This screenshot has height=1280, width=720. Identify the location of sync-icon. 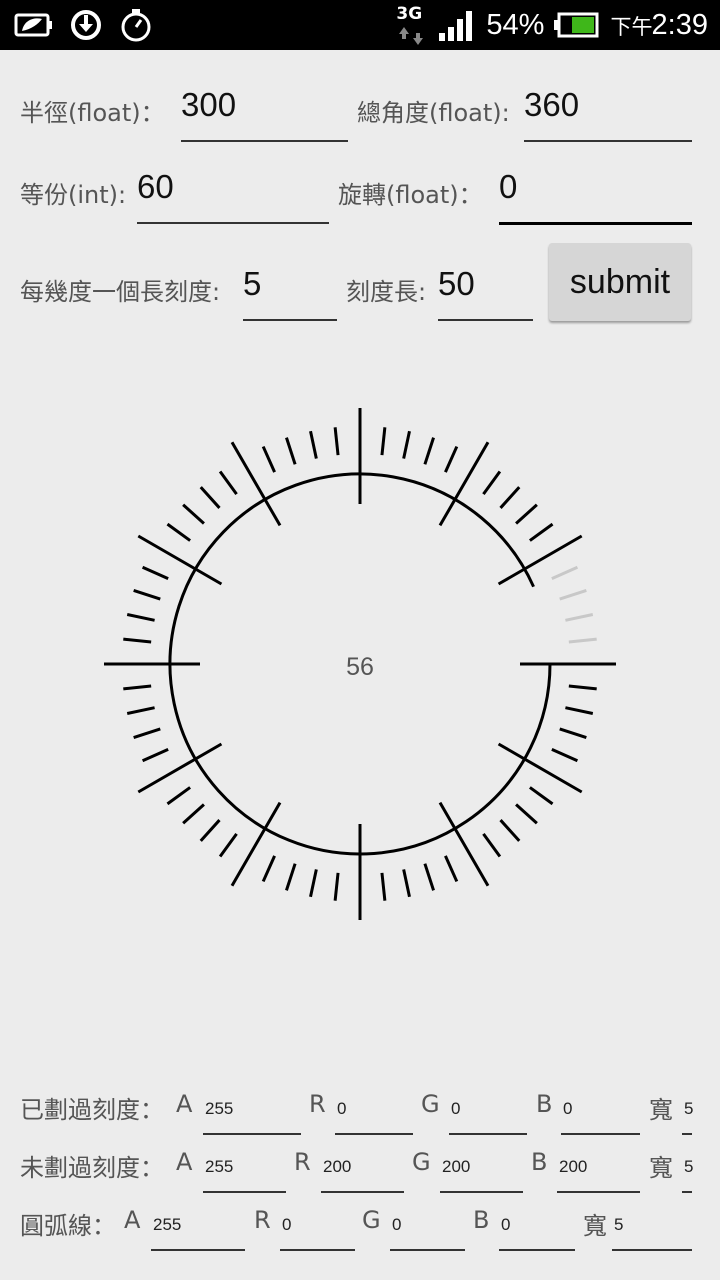
(86, 25).